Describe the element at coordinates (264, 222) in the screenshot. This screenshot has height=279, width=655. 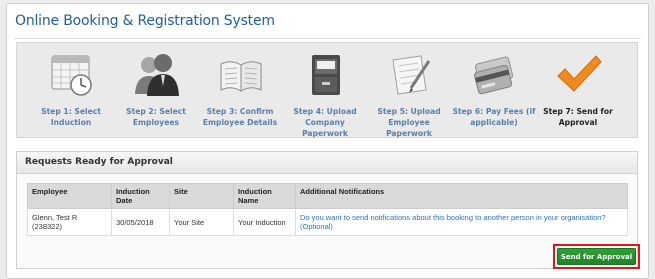
I see `cell-induction-name: Your Induction` at that location.